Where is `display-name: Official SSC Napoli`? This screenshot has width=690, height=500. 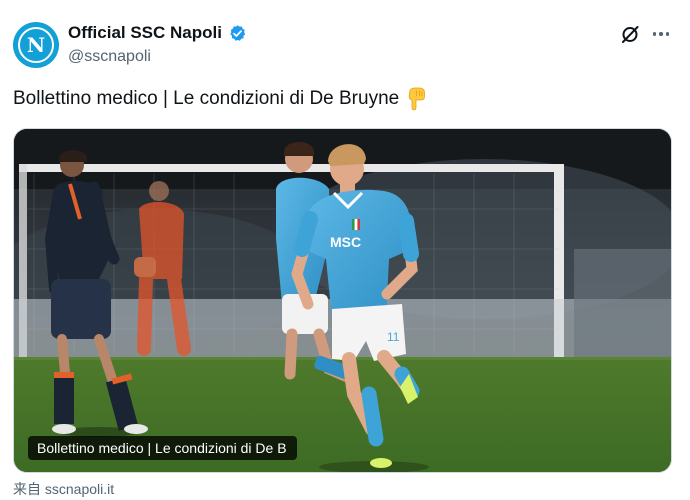
display-name: Official SSC Napoli is located at coordinates (145, 33).